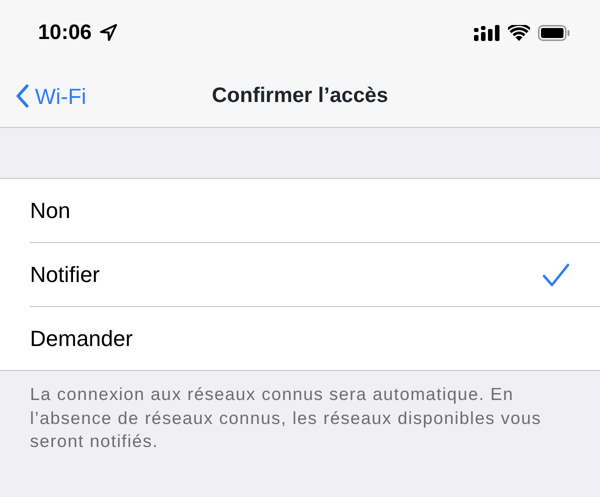 The height and width of the screenshot is (497, 600). I want to click on battery-icon, so click(554, 32).